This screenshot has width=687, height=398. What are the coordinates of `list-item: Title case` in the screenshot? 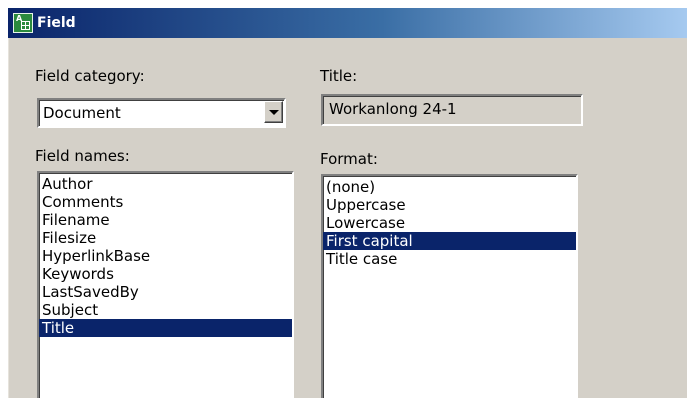 It's located at (449, 259).